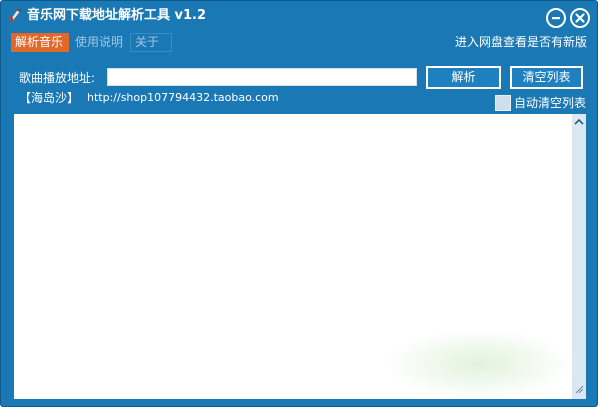  I want to click on song-url-input, so click(262, 77).